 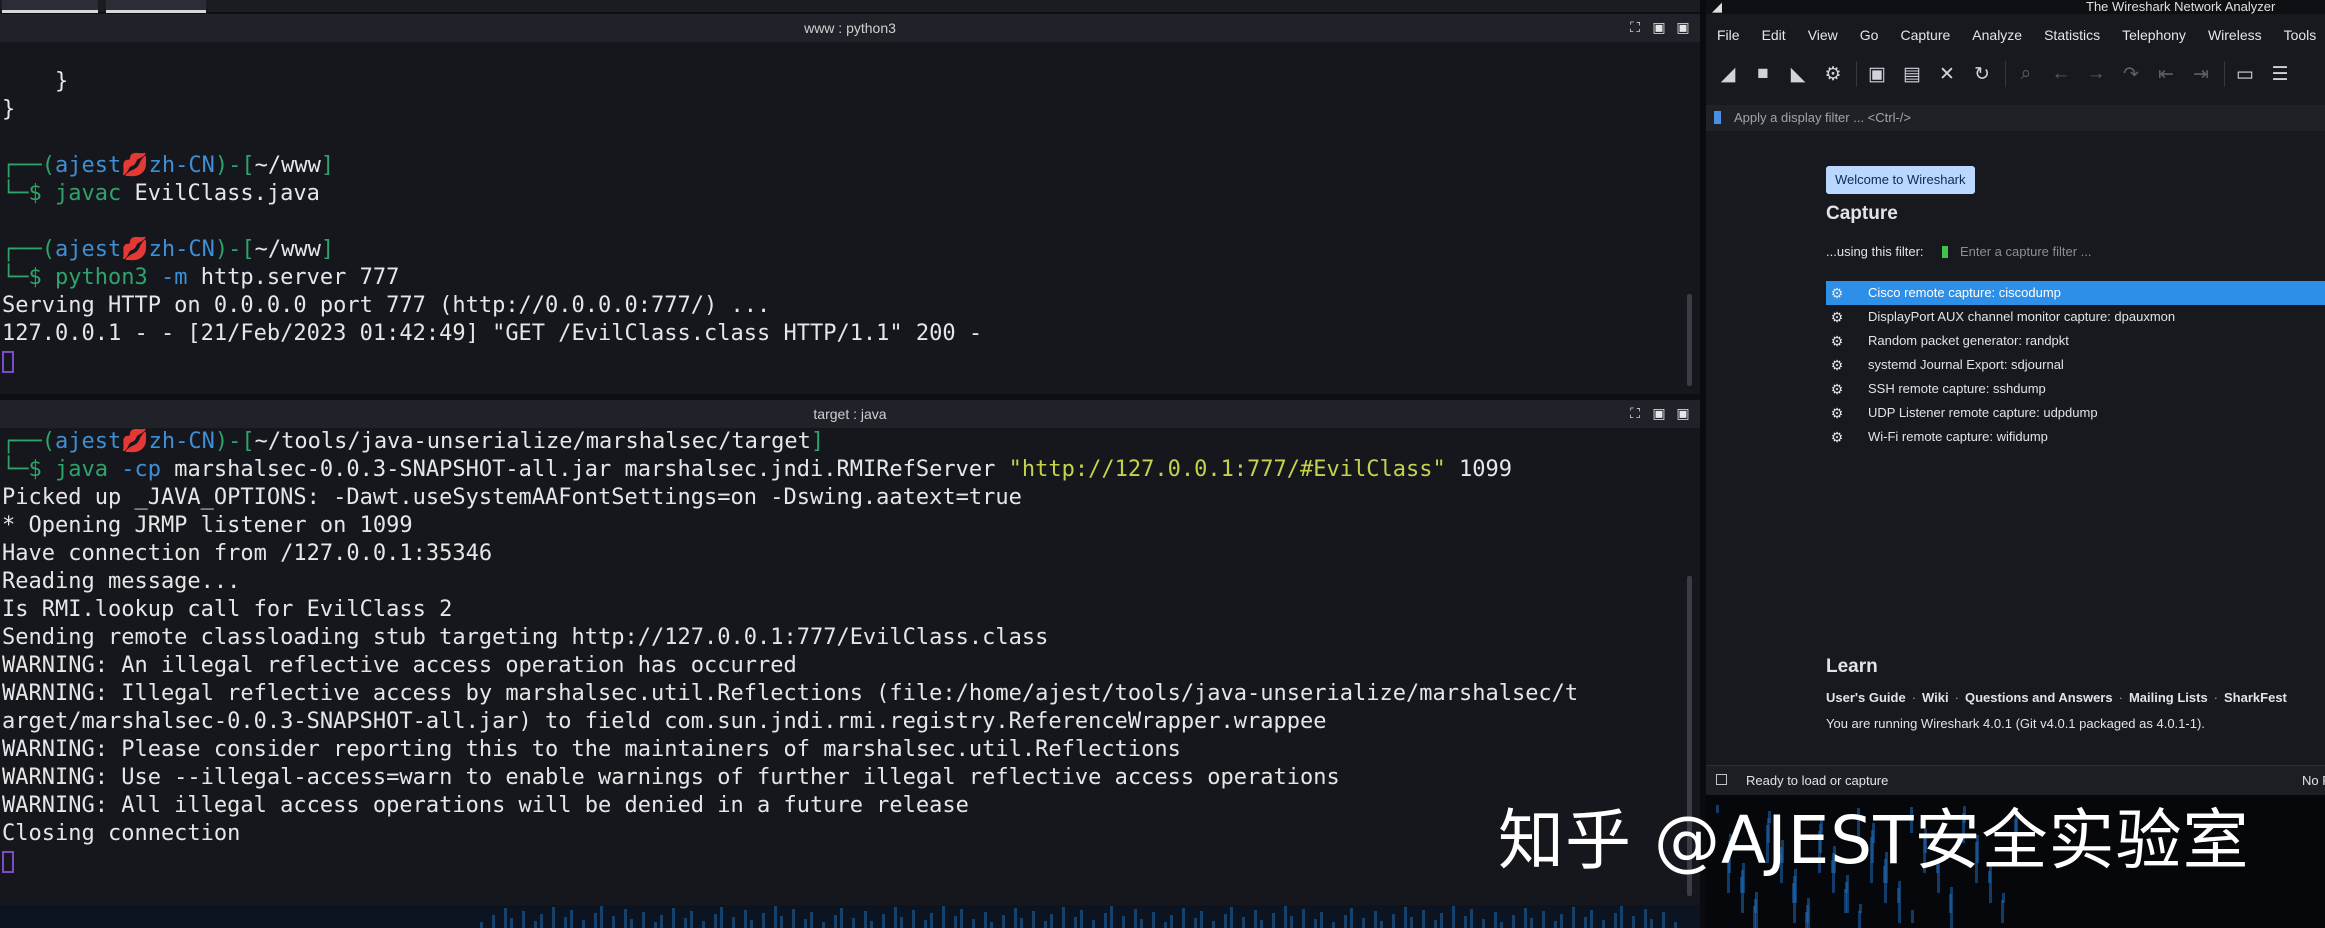 What do you see at coordinates (2061, 74) in the screenshot?
I see `go-back-icon: ←` at bounding box center [2061, 74].